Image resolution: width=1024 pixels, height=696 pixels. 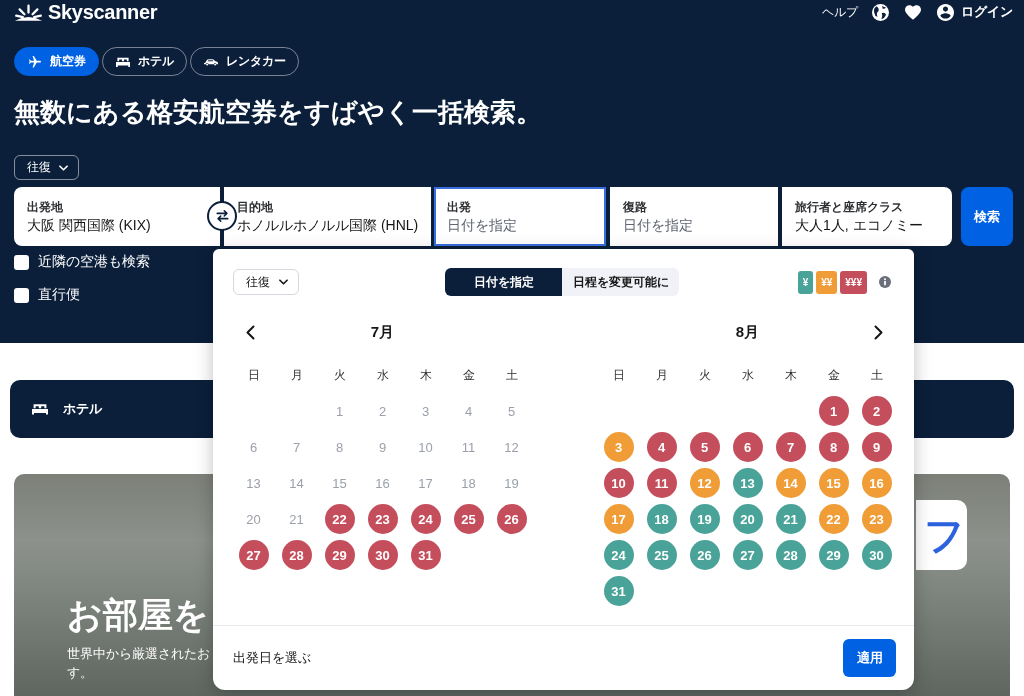 What do you see at coordinates (103, 12) in the screenshot?
I see `logo-text: Skyscanner` at bounding box center [103, 12].